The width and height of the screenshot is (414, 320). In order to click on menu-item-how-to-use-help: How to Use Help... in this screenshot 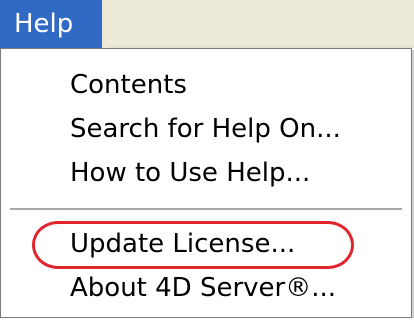, I will do `click(190, 173)`.